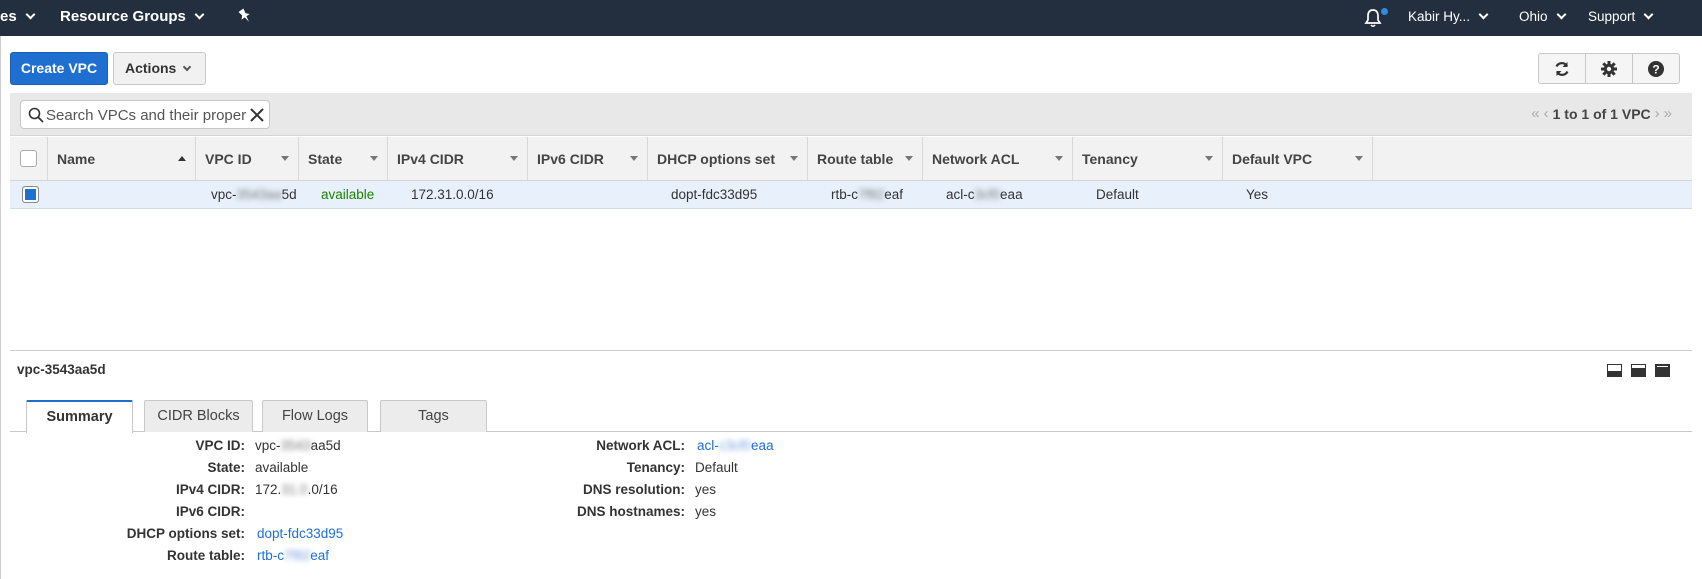 Image resolution: width=1702 pixels, height=579 pixels. What do you see at coordinates (151, 68) in the screenshot?
I see `actions-label: Actions` at bounding box center [151, 68].